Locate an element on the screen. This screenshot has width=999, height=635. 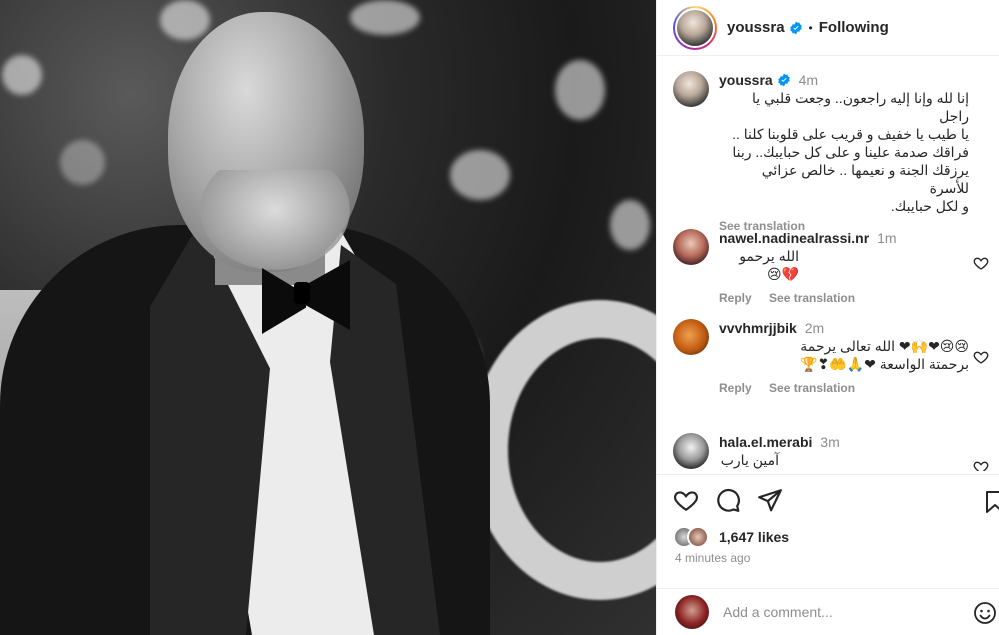
caption-time: 4m is located at coordinates (808, 80).